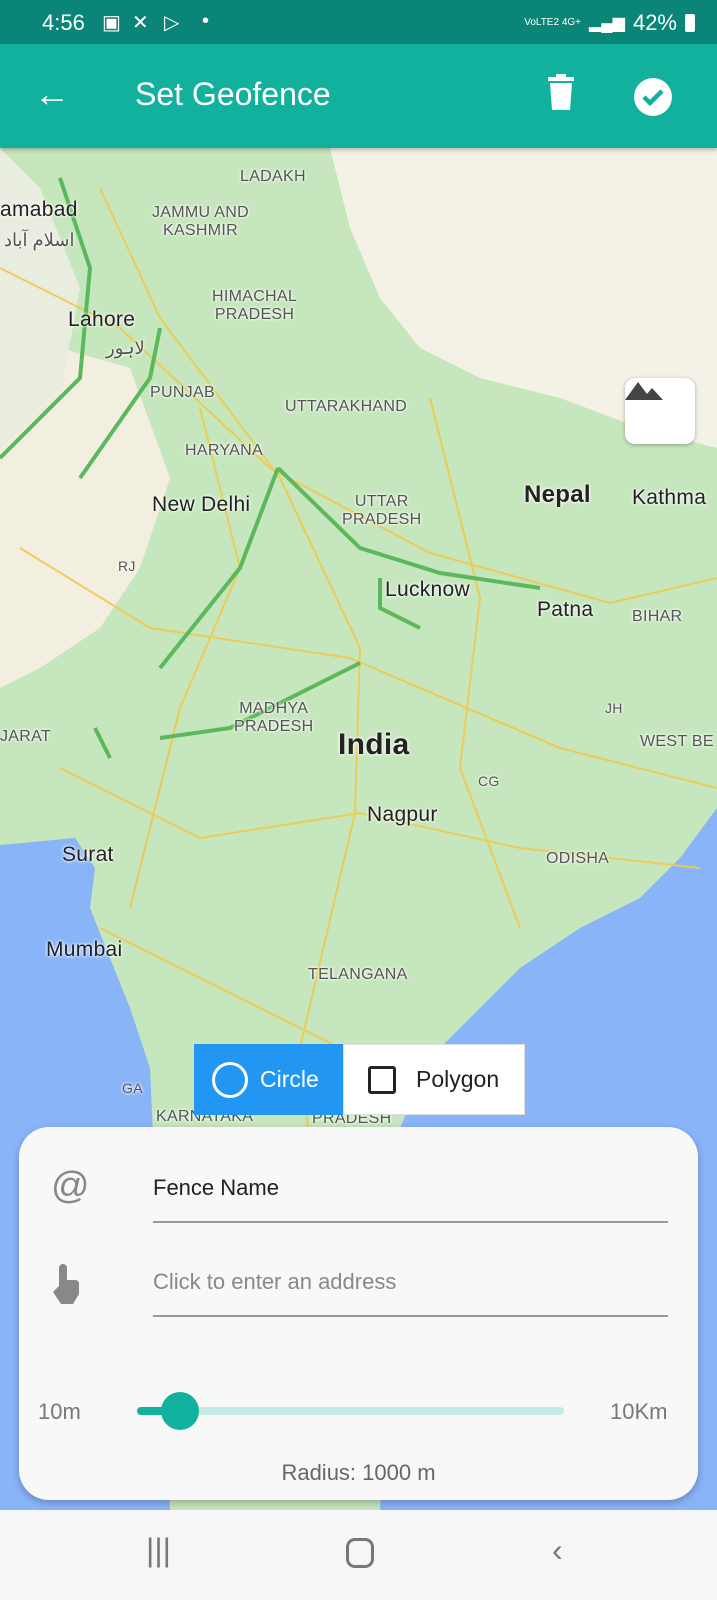  I want to click on trash-icon, so click(561, 92).